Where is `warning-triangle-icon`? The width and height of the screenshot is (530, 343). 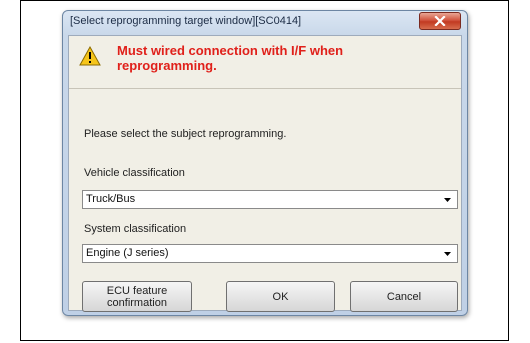 warning-triangle-icon is located at coordinates (90, 56).